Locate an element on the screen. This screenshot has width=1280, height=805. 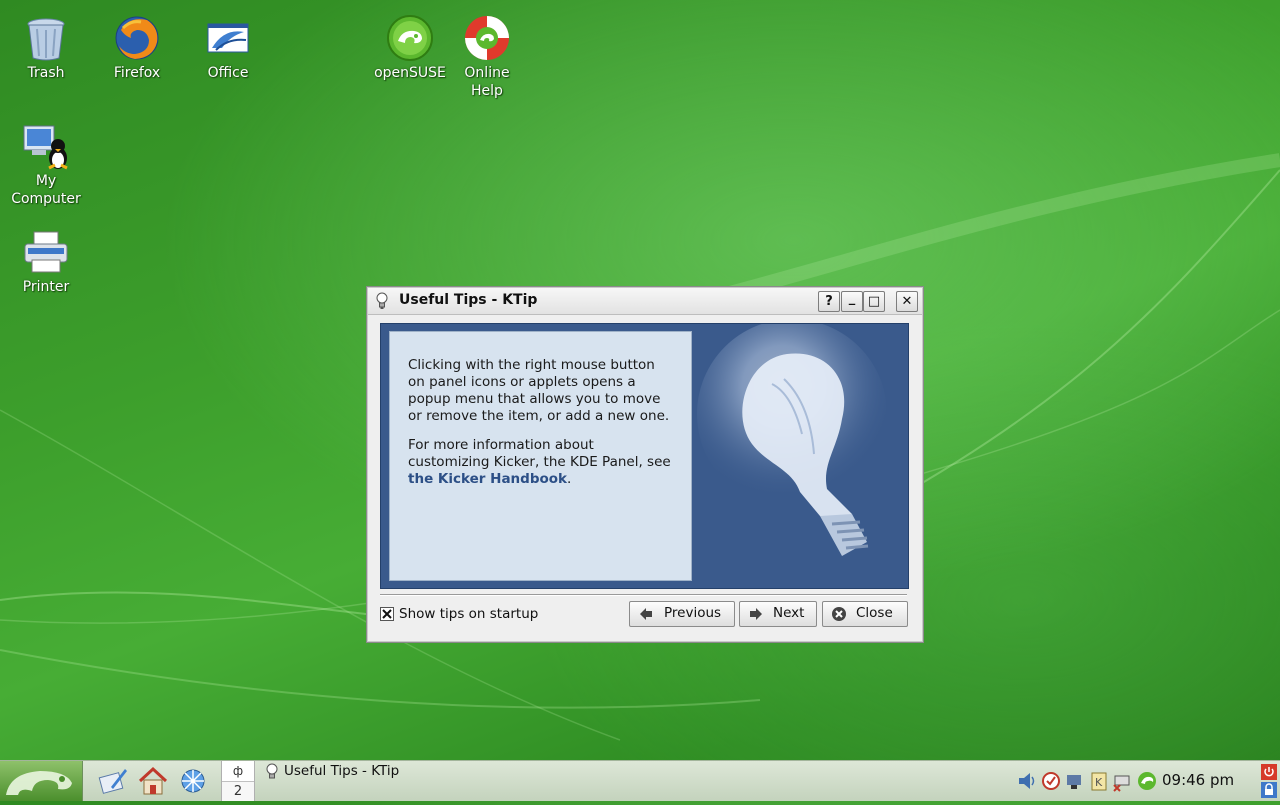
desktop-icon-firefox: Firefox is located at coordinates (137, 42).